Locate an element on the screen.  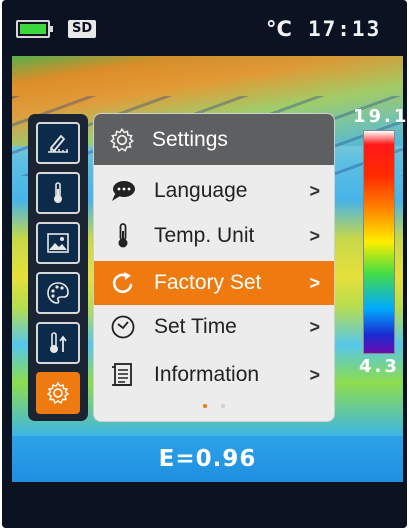
palette-icon is located at coordinates (58, 293).